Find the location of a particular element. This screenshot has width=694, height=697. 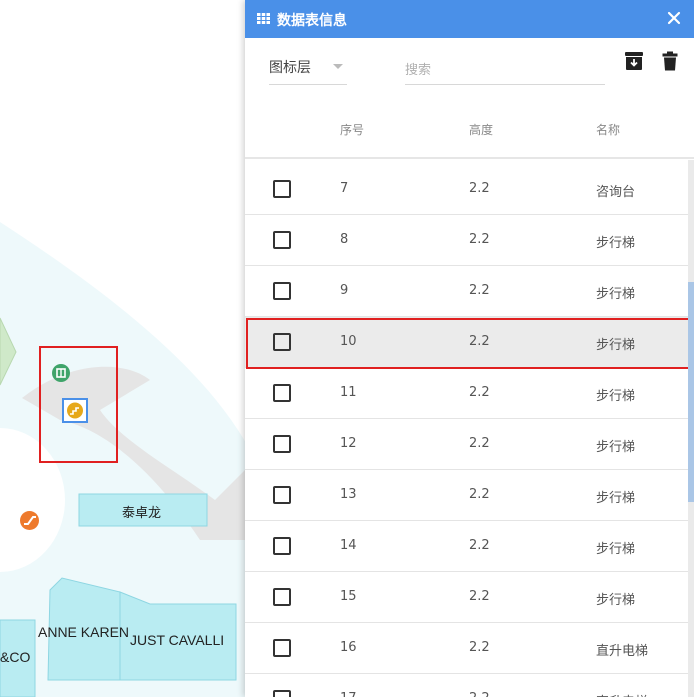

table-row: 10 2.2 步行梯 is located at coordinates (466, 342).